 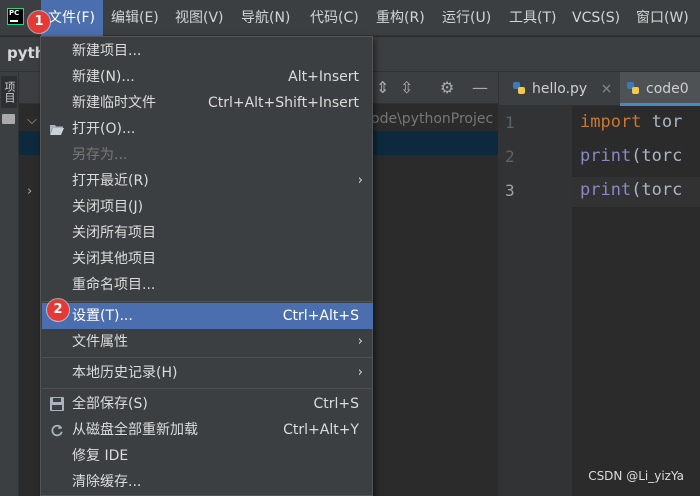 I want to click on menu-item-open-recent: 打开最近(R) ›, so click(x=207, y=181).